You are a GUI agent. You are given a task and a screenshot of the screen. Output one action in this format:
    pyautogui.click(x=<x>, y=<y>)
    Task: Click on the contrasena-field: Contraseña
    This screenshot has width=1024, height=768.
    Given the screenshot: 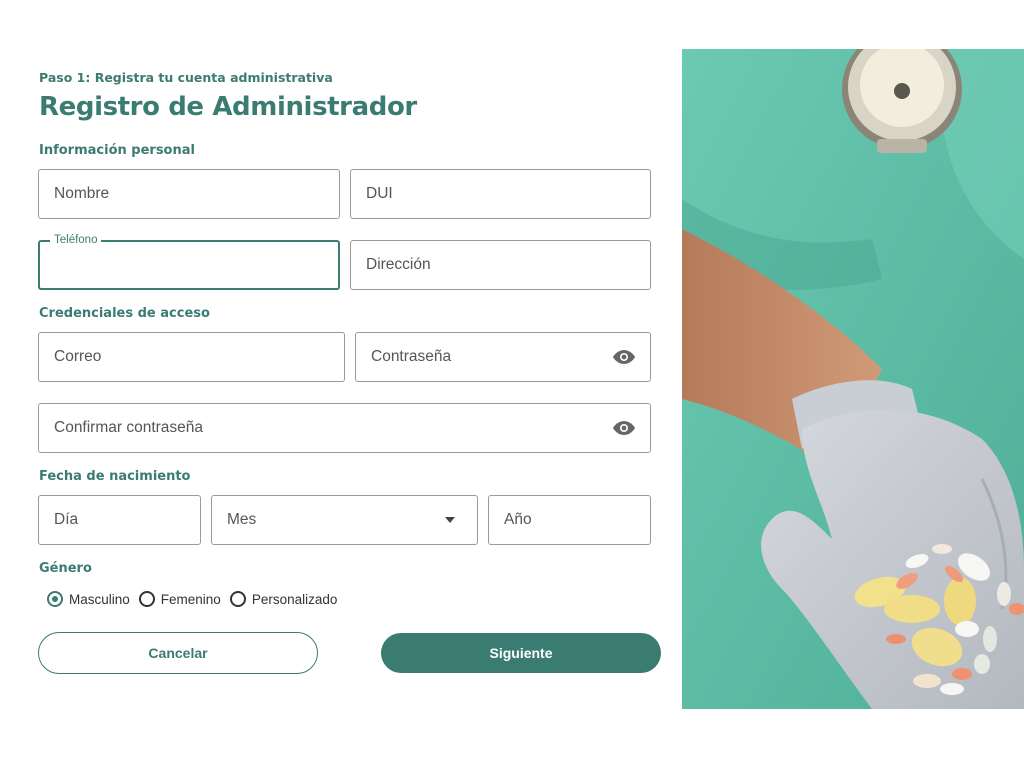 What is the action you would take?
    pyautogui.click(x=503, y=357)
    